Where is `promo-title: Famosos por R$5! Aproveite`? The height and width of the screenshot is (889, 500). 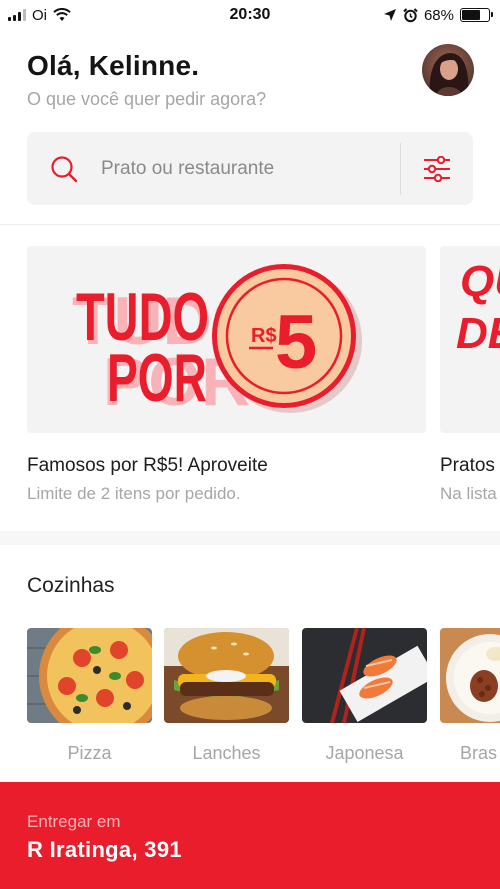
promo-title: Famosos por R$5! Aproveite is located at coordinates (147, 465).